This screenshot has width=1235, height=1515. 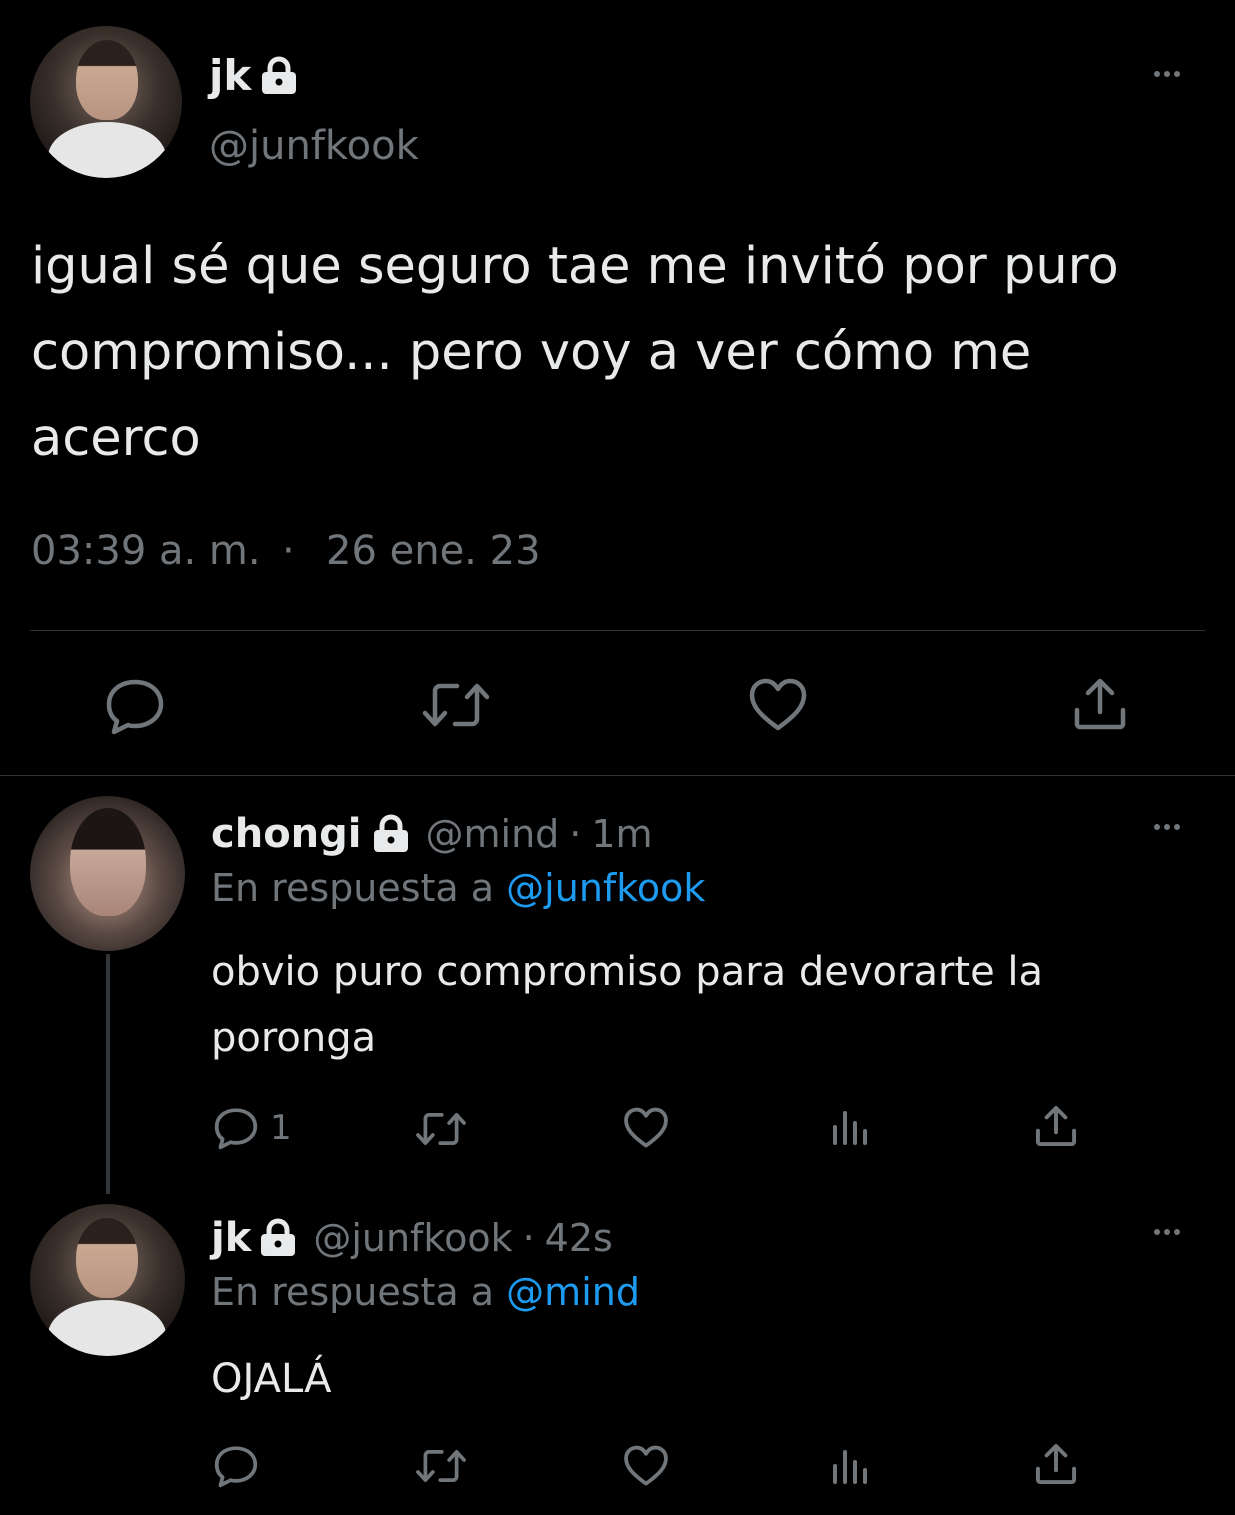 What do you see at coordinates (617, 630) in the screenshot?
I see `divider` at bounding box center [617, 630].